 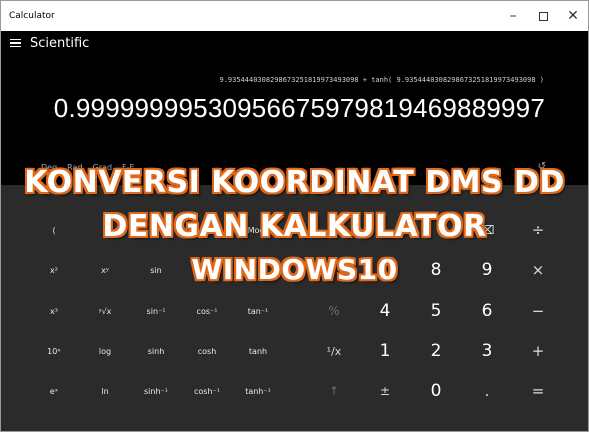 What do you see at coordinates (487, 270) in the screenshot?
I see `digit-9-key: 9` at bounding box center [487, 270].